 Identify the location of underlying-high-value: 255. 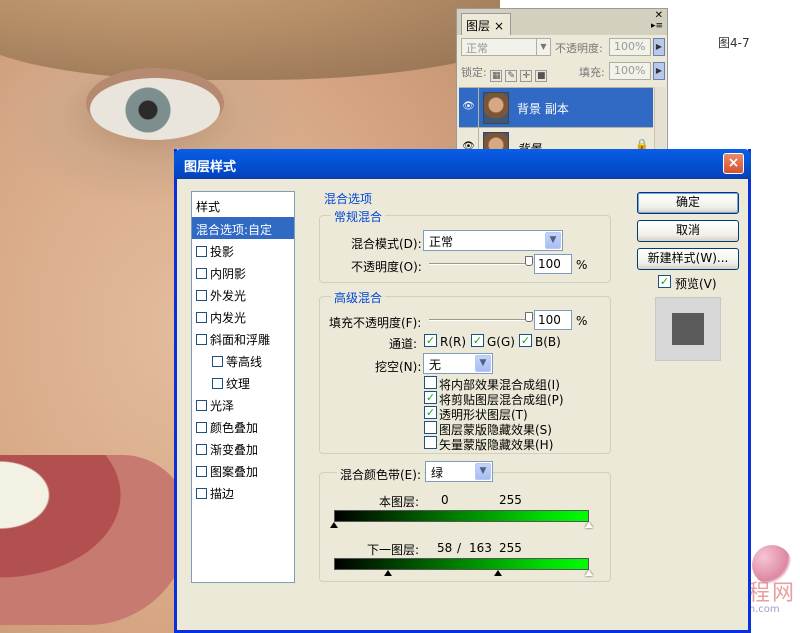
(510, 548).